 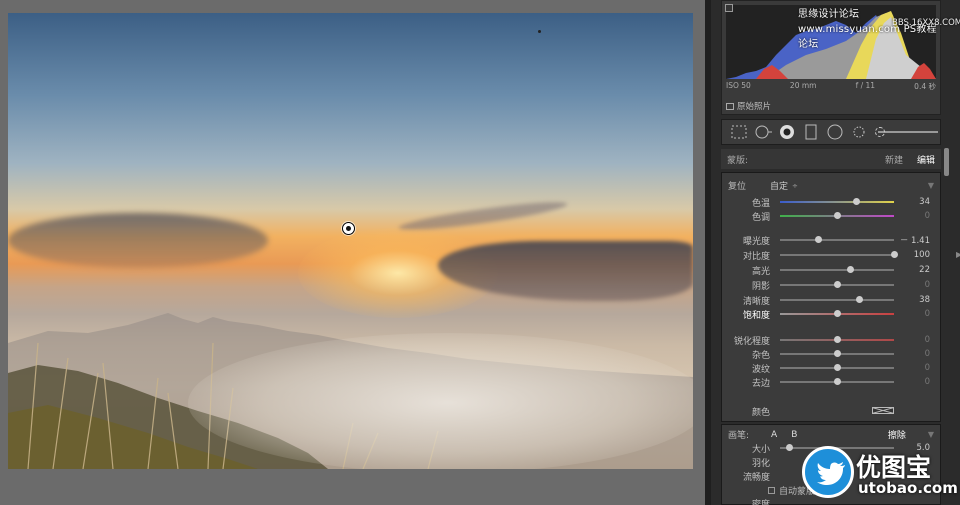 I want to click on shutter-speed: 0.4 秒, so click(x=925, y=86).